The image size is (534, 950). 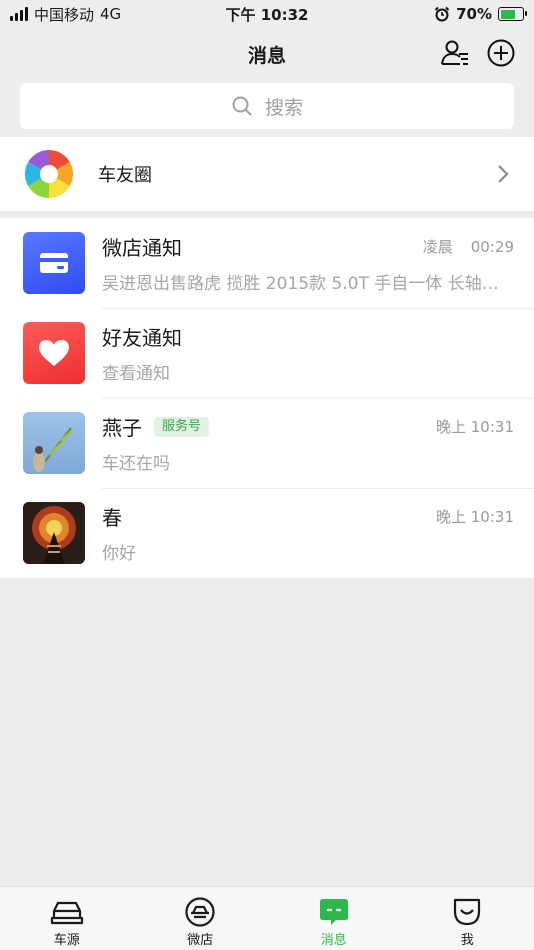 I want to click on search-placeholder: 搜索, so click(x=283, y=107).